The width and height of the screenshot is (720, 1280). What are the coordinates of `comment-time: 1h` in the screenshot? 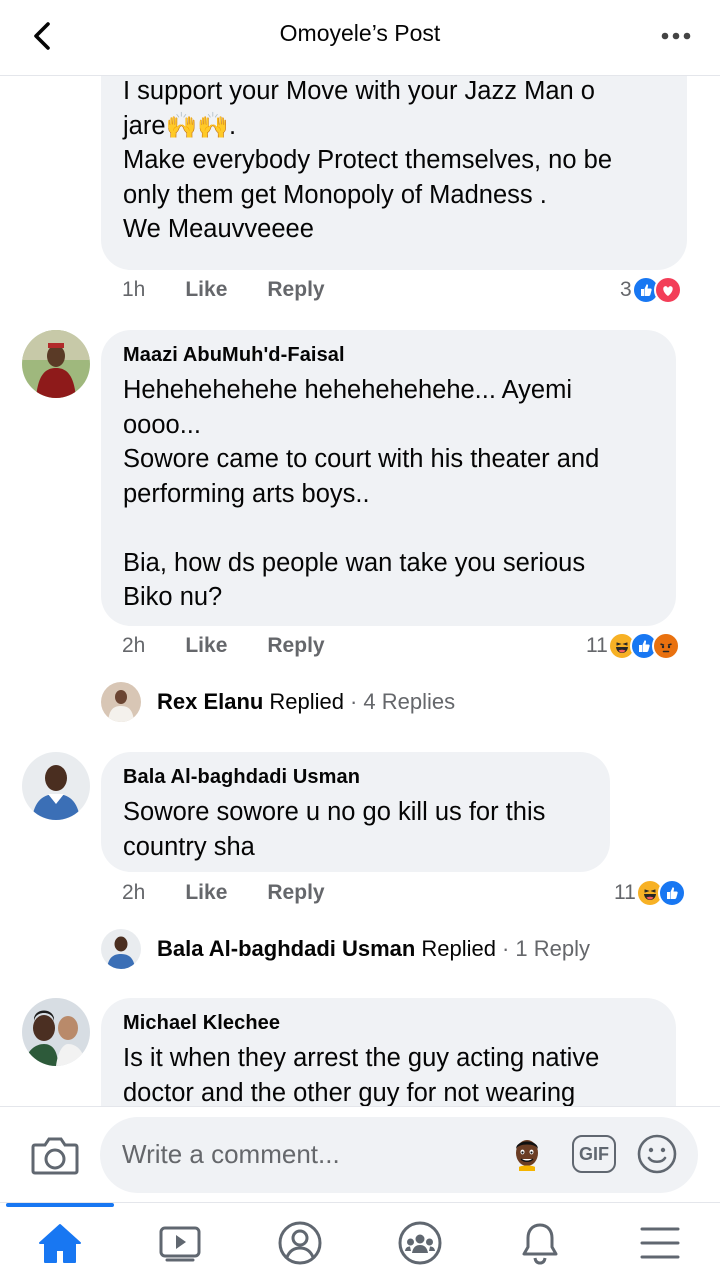 It's located at (134, 289).